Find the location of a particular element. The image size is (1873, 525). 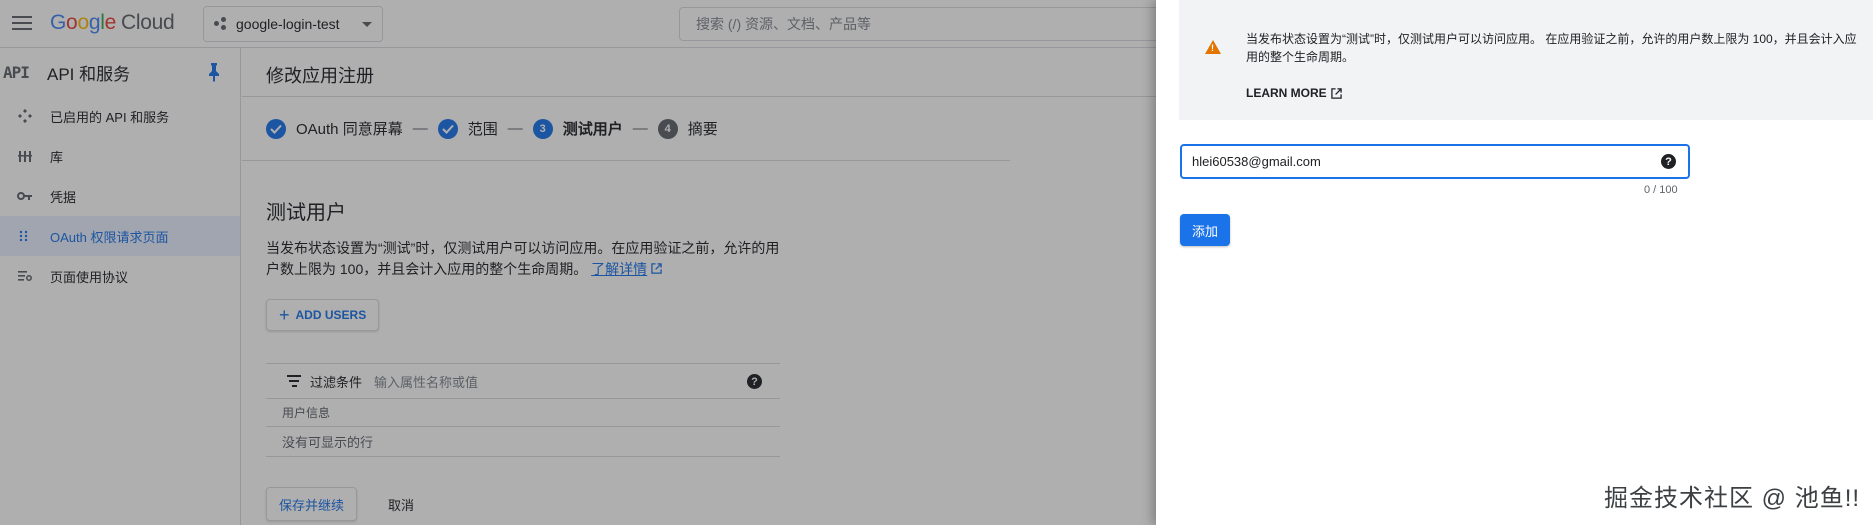

external-link-icon is located at coordinates (1336, 93).